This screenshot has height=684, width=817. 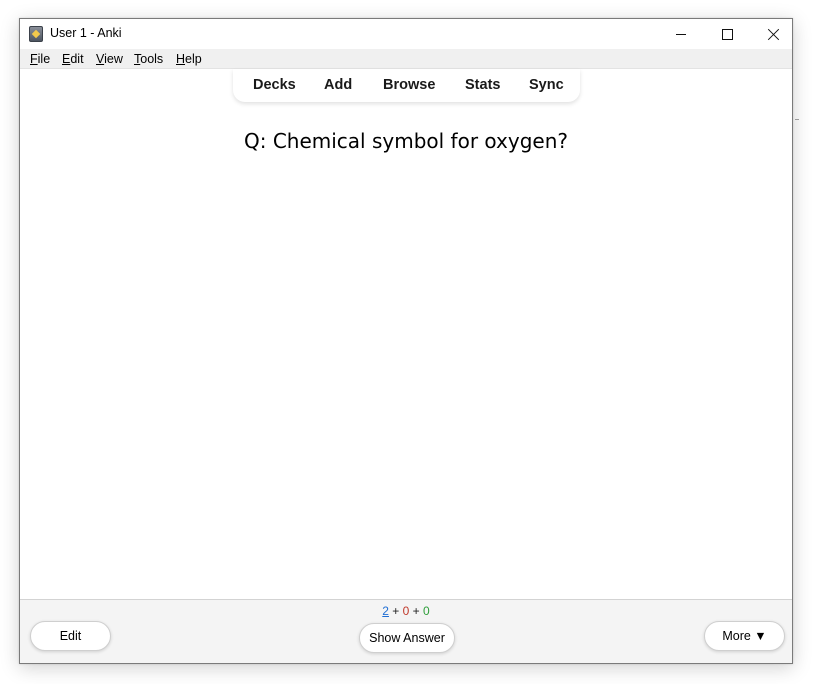 I want to click on menu-file-label: ile, so click(x=44, y=59).